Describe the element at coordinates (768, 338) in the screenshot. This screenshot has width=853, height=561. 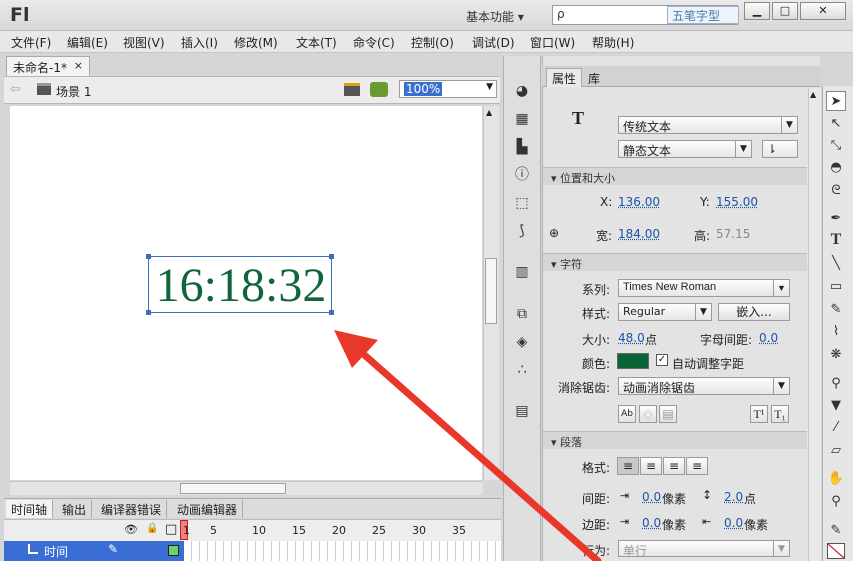
I see `letter-spacing-value: 0.0` at that location.